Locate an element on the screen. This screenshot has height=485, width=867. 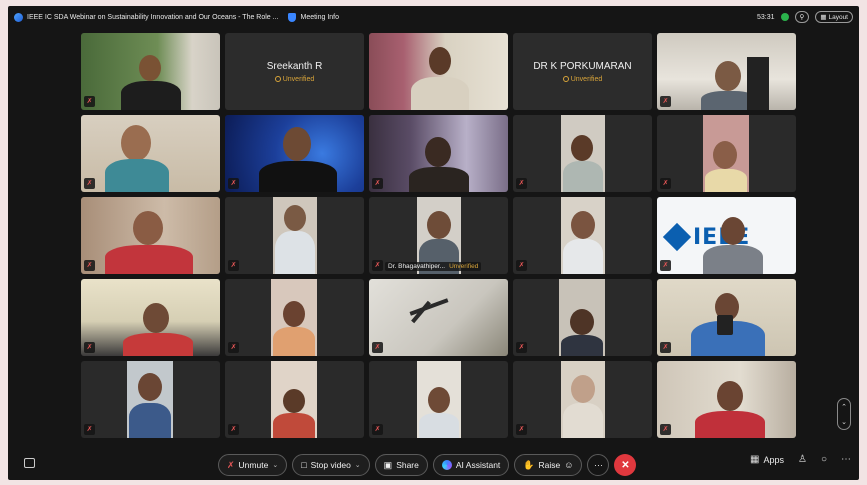
raise-hand-button: ✋ Raise ☺ is located at coordinates (548, 465).